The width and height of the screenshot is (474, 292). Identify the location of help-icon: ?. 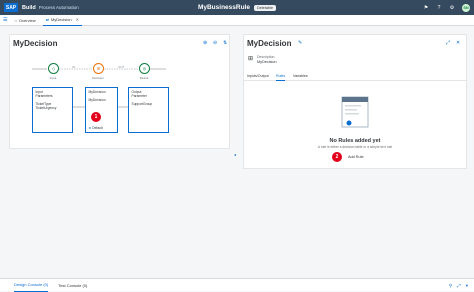
(439, 8).